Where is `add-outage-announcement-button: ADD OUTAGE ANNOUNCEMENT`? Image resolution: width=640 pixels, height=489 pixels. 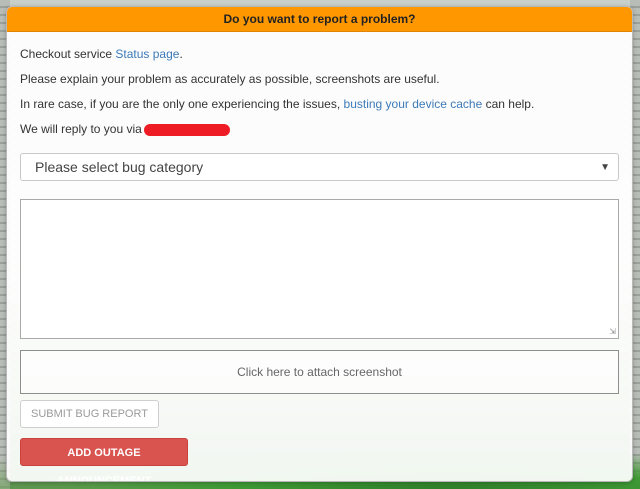 add-outage-announcement-button: ADD OUTAGE ANNOUNCEMENT is located at coordinates (104, 459).